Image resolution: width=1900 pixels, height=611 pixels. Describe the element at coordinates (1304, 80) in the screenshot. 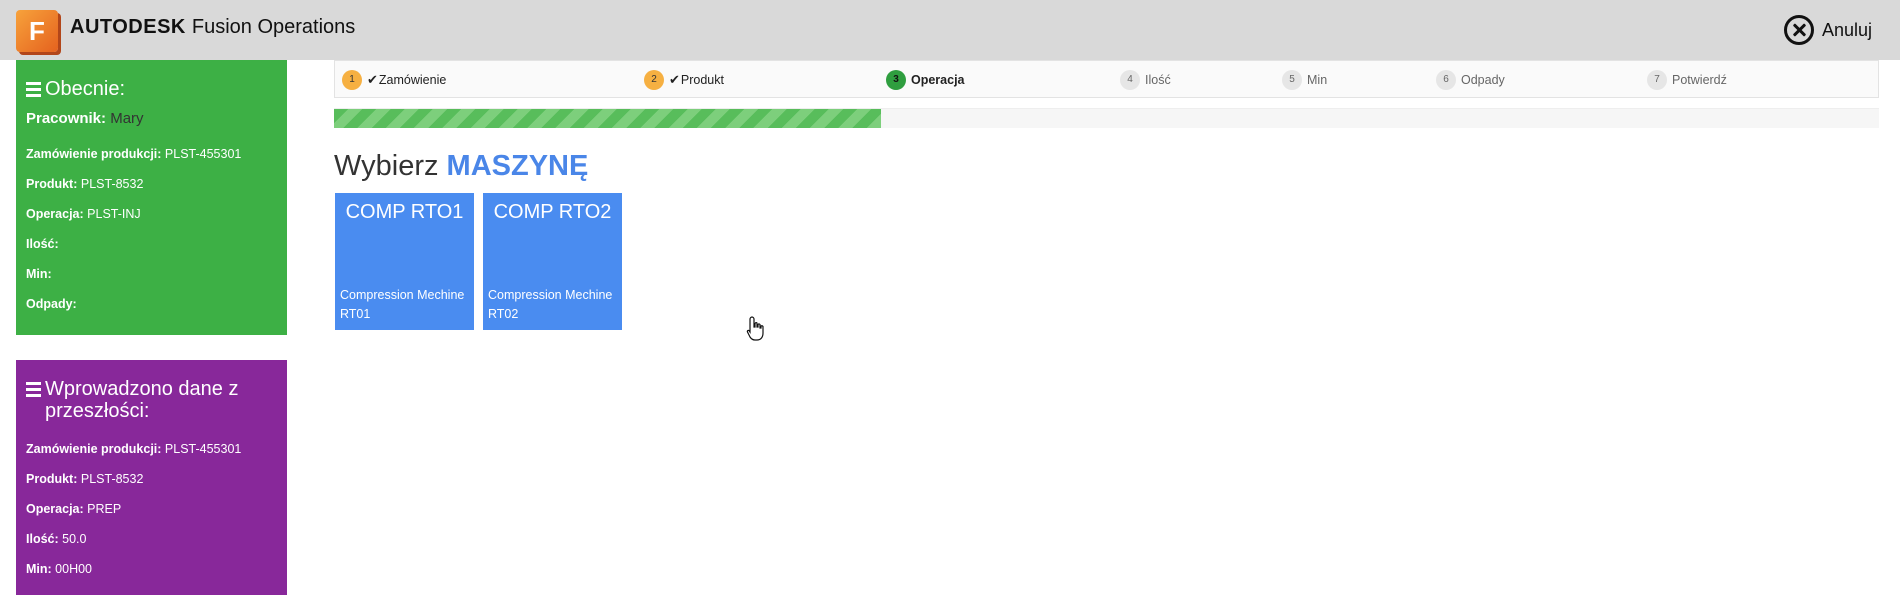

I see `step-min: 5 Min` at that location.